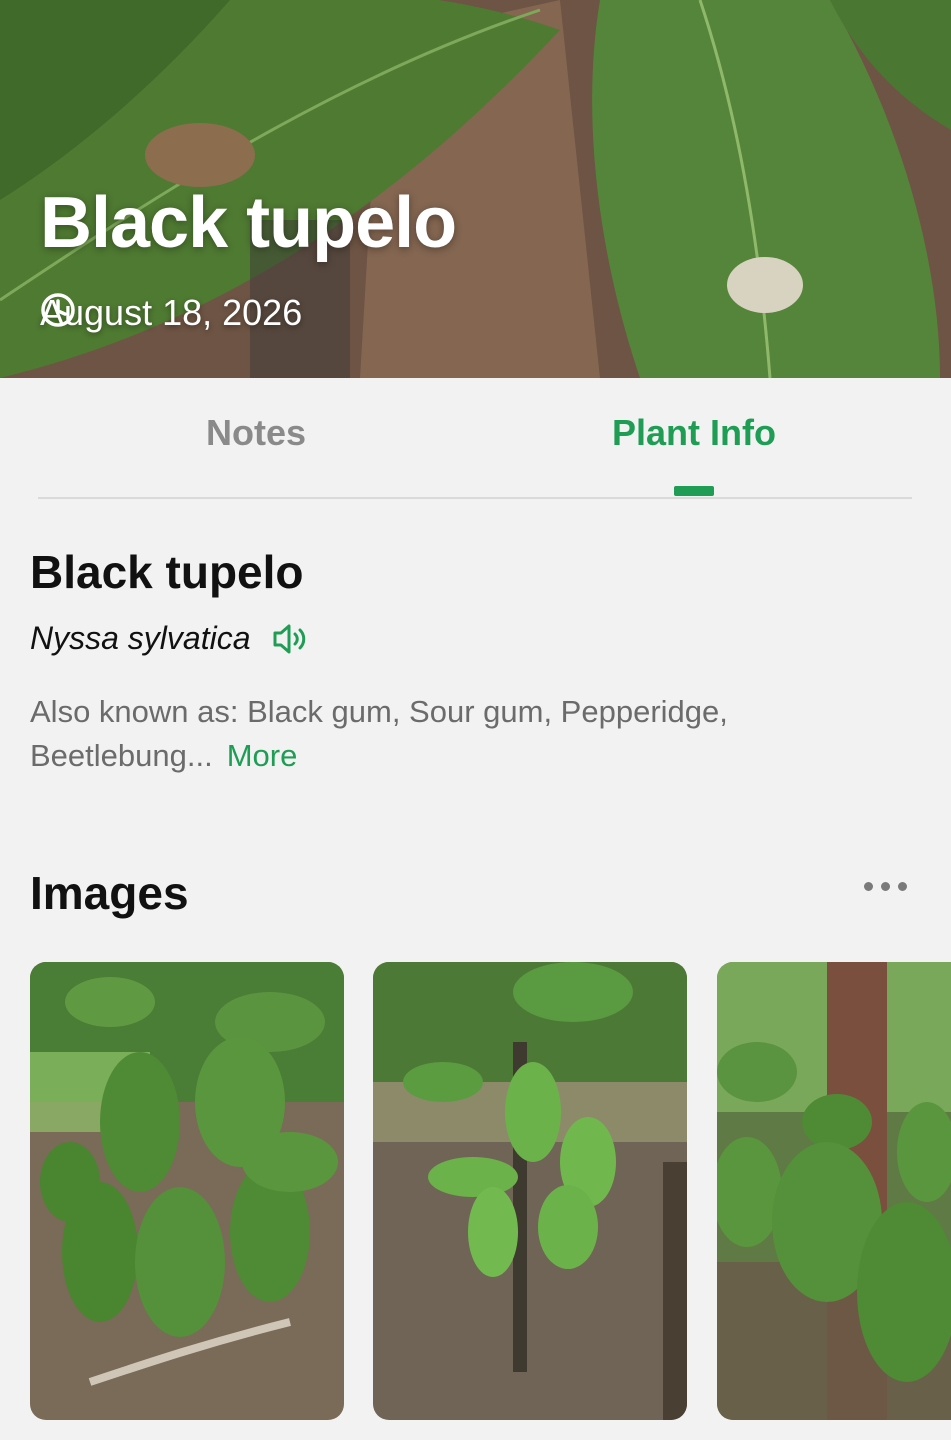 Image resolution: width=951 pixels, height=1440 pixels. I want to click on tab-bar: Notes Plant Info, so click(475, 438).